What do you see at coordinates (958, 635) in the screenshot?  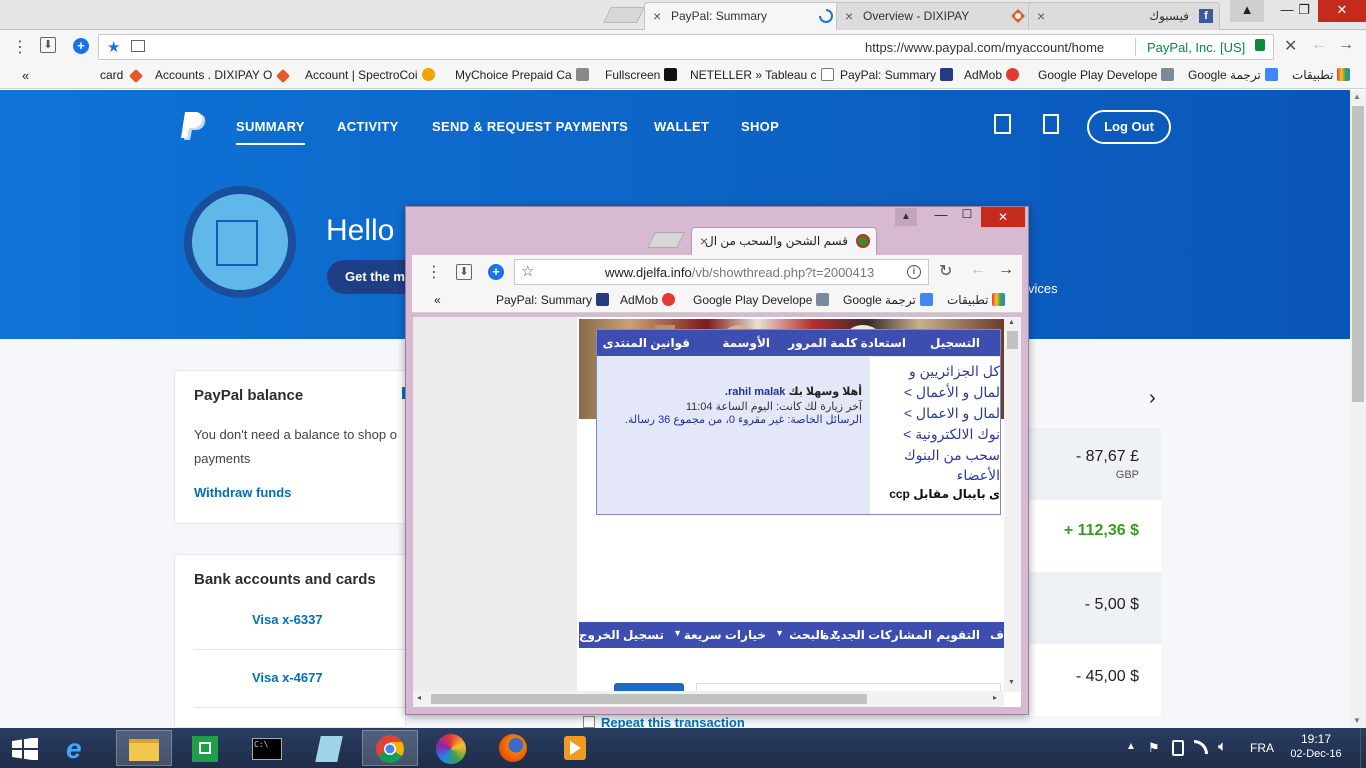 I see `nav-calendar: التقويم` at bounding box center [958, 635].